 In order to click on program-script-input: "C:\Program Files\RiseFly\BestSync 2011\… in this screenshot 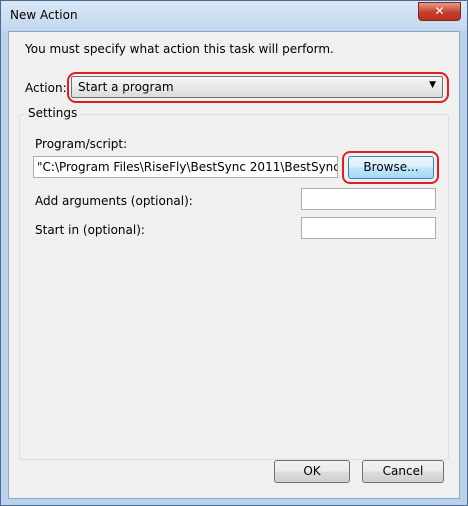, I will do `click(185, 167)`.